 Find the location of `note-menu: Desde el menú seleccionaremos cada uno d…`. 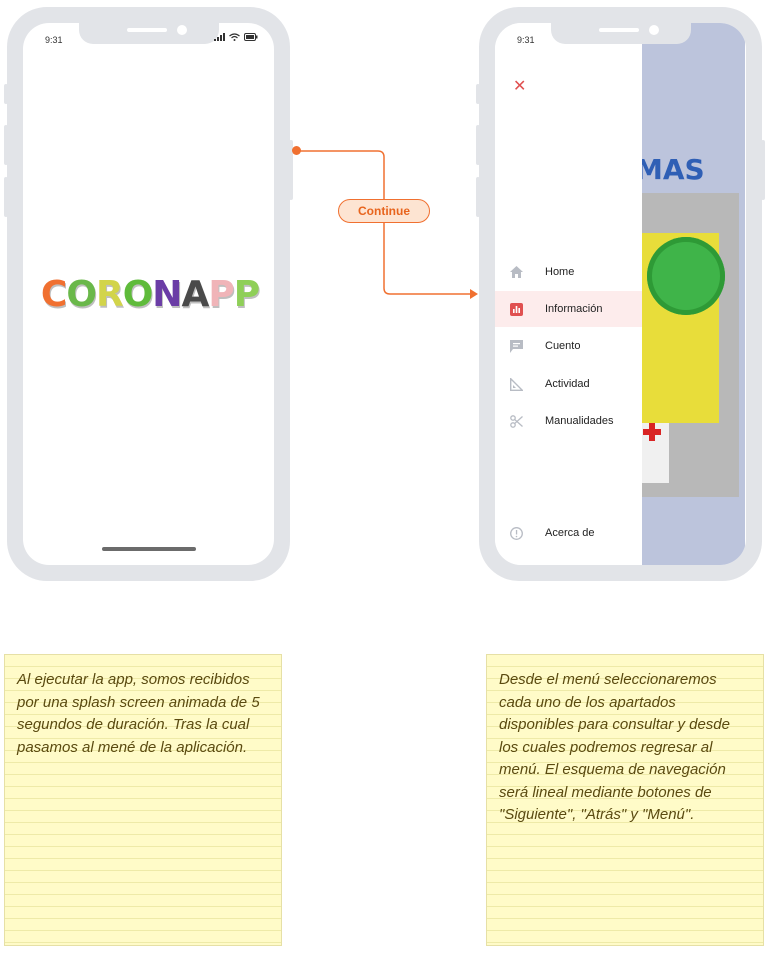

note-menu: Desde el menú seleccionaremos cada uno d… is located at coordinates (625, 800).